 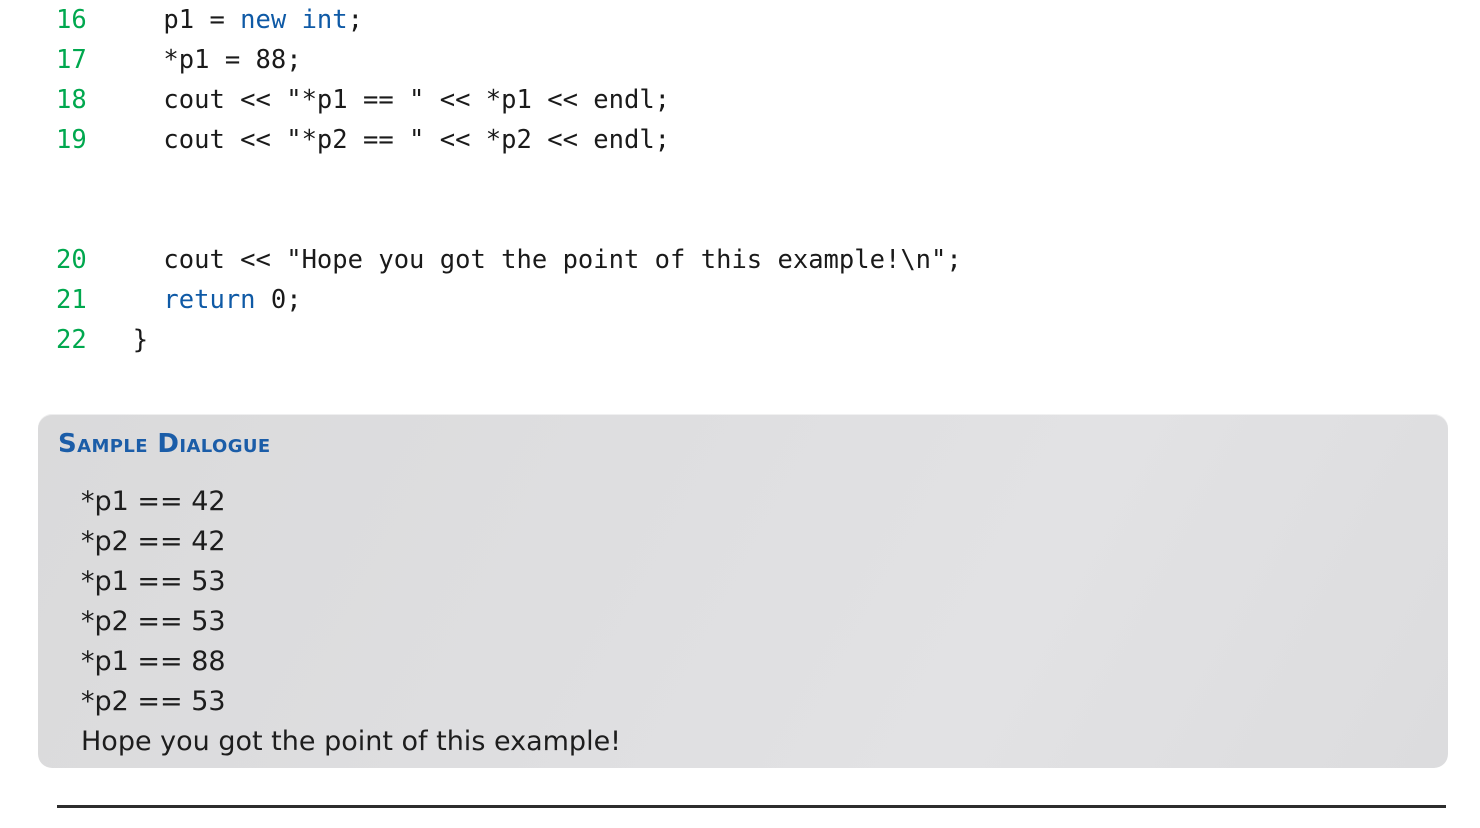 What do you see at coordinates (71, 300) in the screenshot?
I see `code-line-number: 21` at bounding box center [71, 300].